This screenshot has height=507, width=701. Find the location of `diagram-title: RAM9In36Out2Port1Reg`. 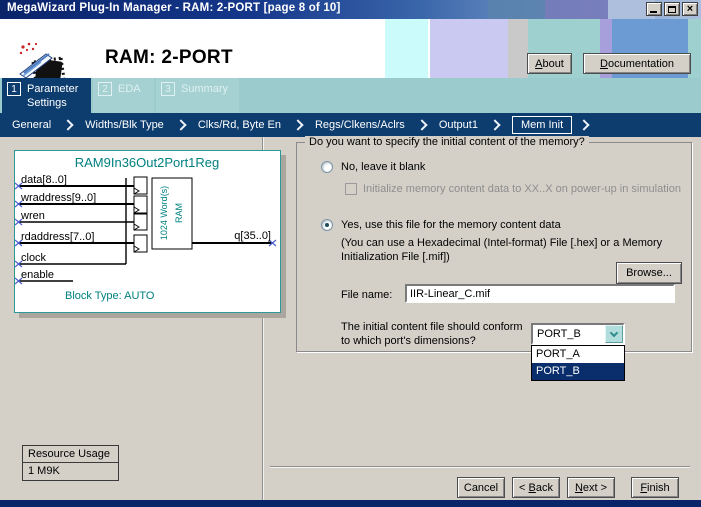

diagram-title: RAM9In36Out2Port1Reg is located at coordinates (147, 162).